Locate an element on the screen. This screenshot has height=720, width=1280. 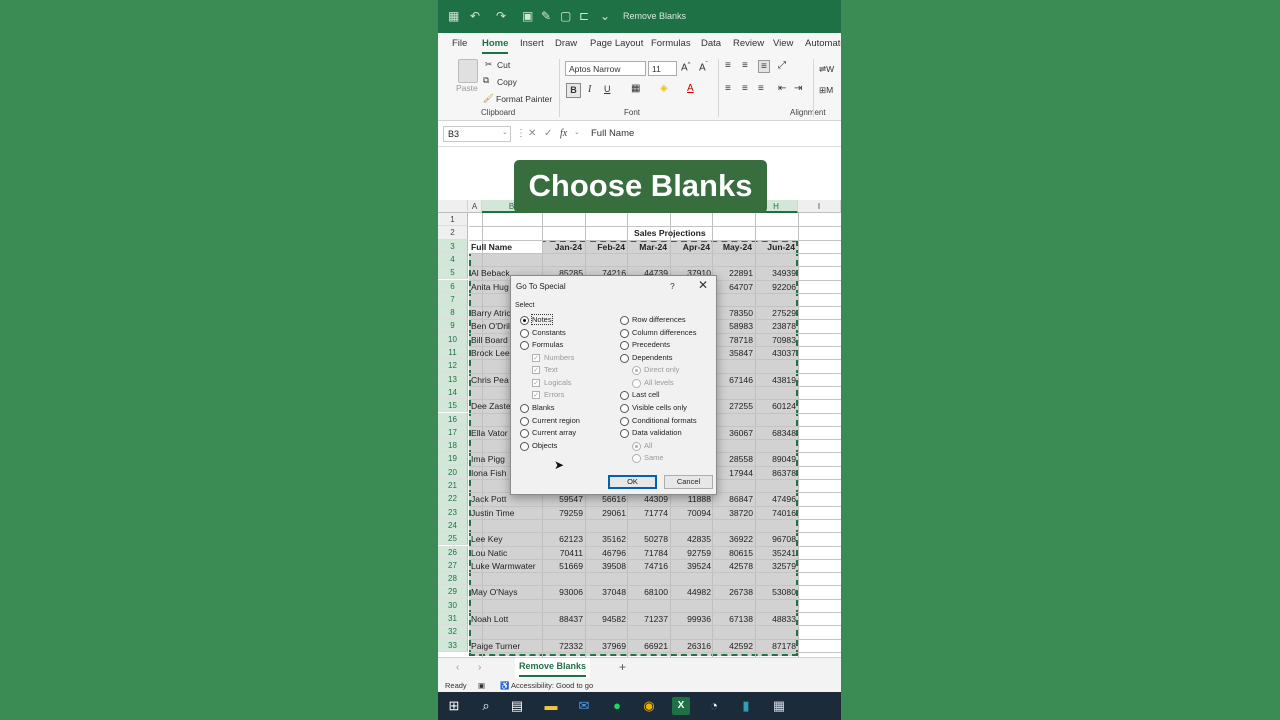
row-header-33: 33 is located at coordinates (453, 645).